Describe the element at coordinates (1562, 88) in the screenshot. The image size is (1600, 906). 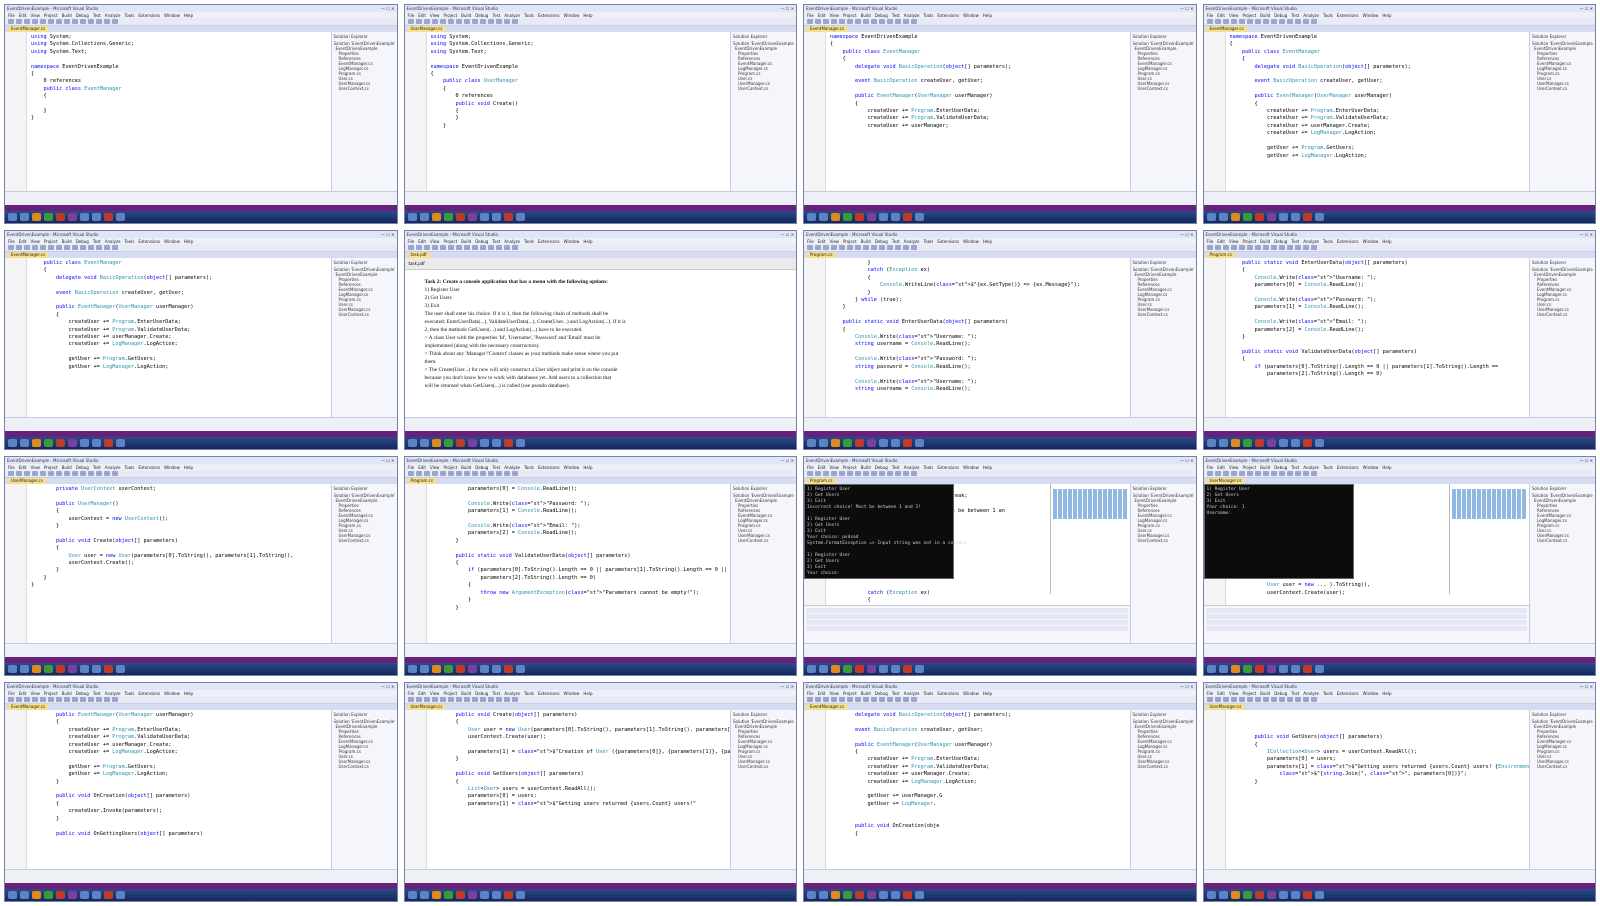
I see `solution-node: UserContext.cs` at that location.